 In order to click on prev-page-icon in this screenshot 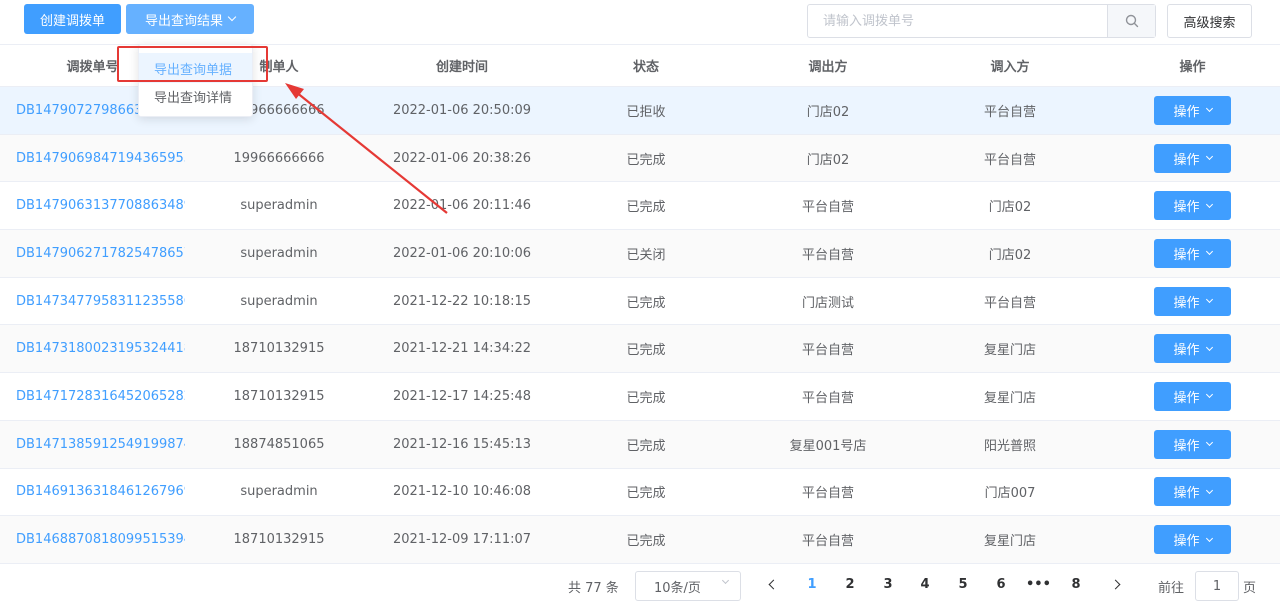, I will do `click(773, 584)`.